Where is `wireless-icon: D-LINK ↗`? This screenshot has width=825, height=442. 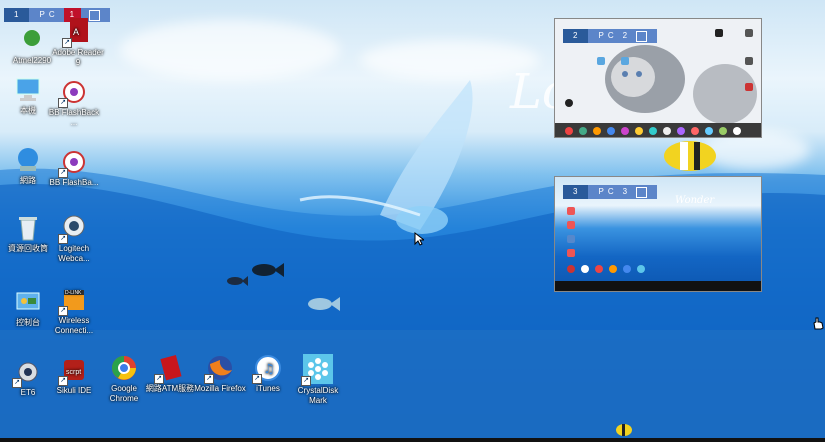
wireless-icon: D-LINK ↗ is located at coordinates (73, 301).